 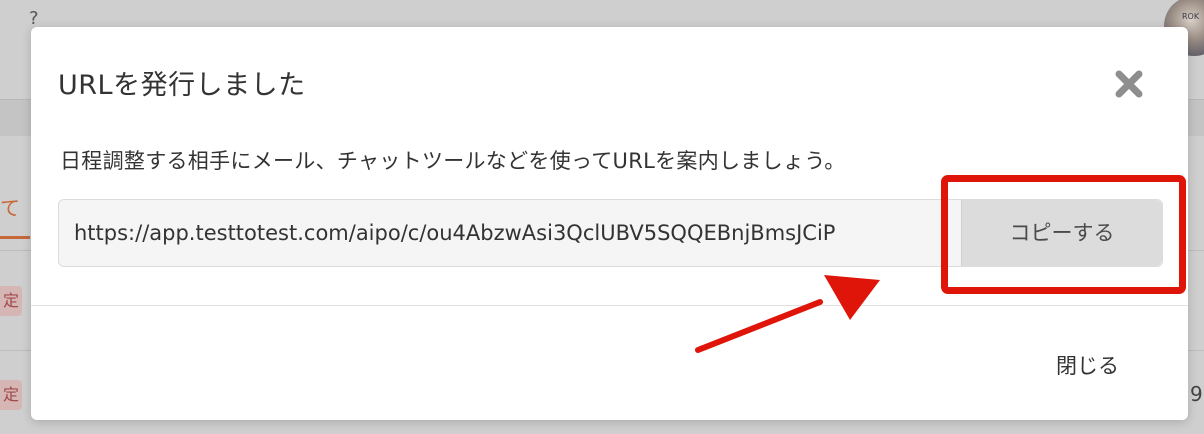 I want to click on copy-button: コピーする, so click(x=1061, y=233).